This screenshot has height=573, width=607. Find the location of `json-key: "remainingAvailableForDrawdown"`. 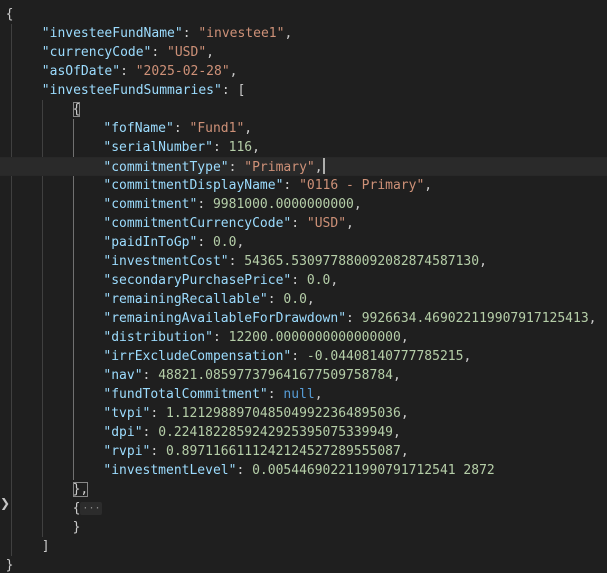

json-key: "remainingAvailableForDrawdown" is located at coordinates (225, 318).